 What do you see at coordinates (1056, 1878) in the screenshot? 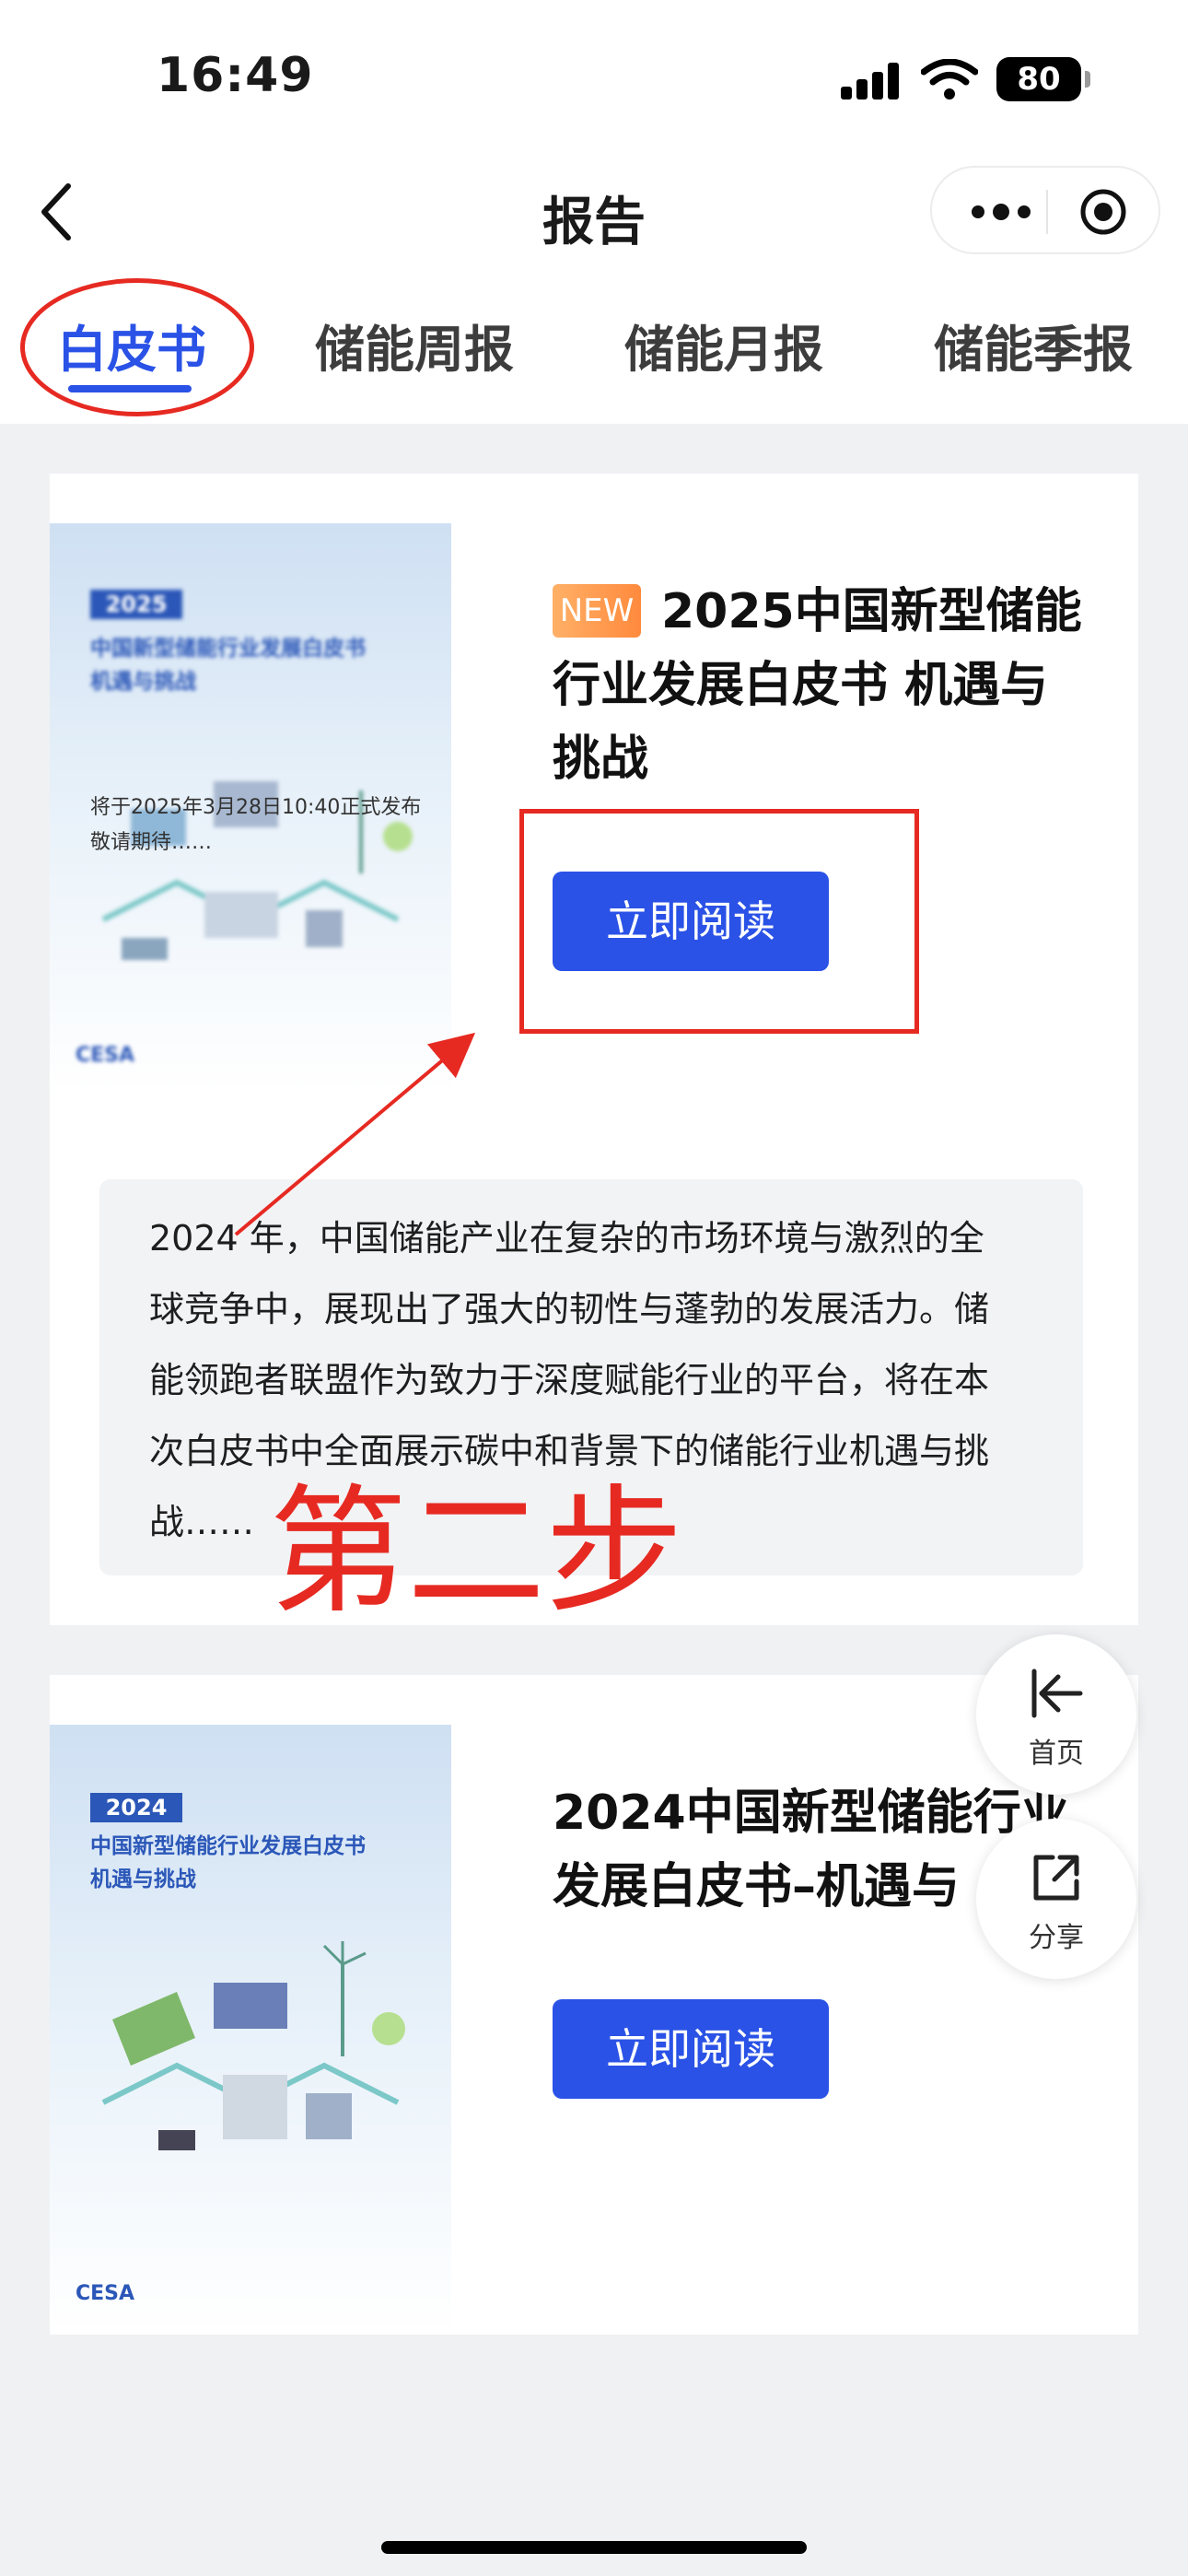
I see `share-icon` at bounding box center [1056, 1878].